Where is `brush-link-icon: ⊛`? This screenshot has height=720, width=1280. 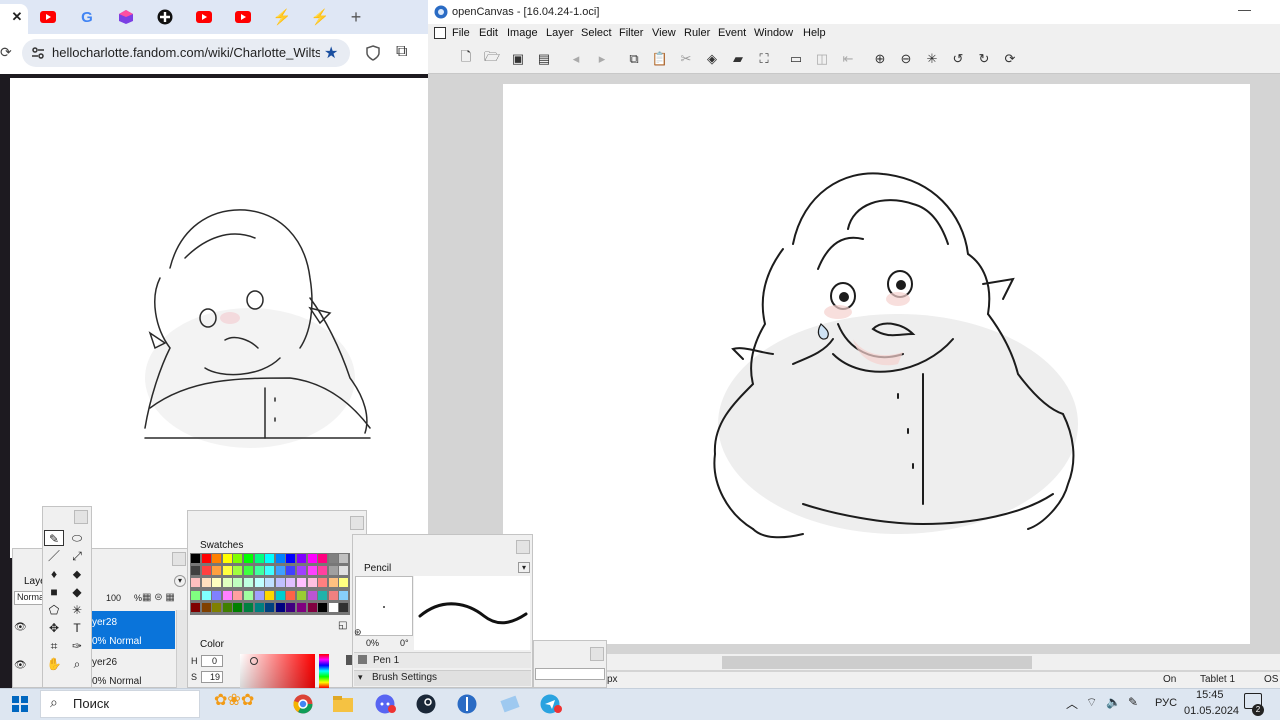
brush-link-icon: ⊛ is located at coordinates (358, 632).